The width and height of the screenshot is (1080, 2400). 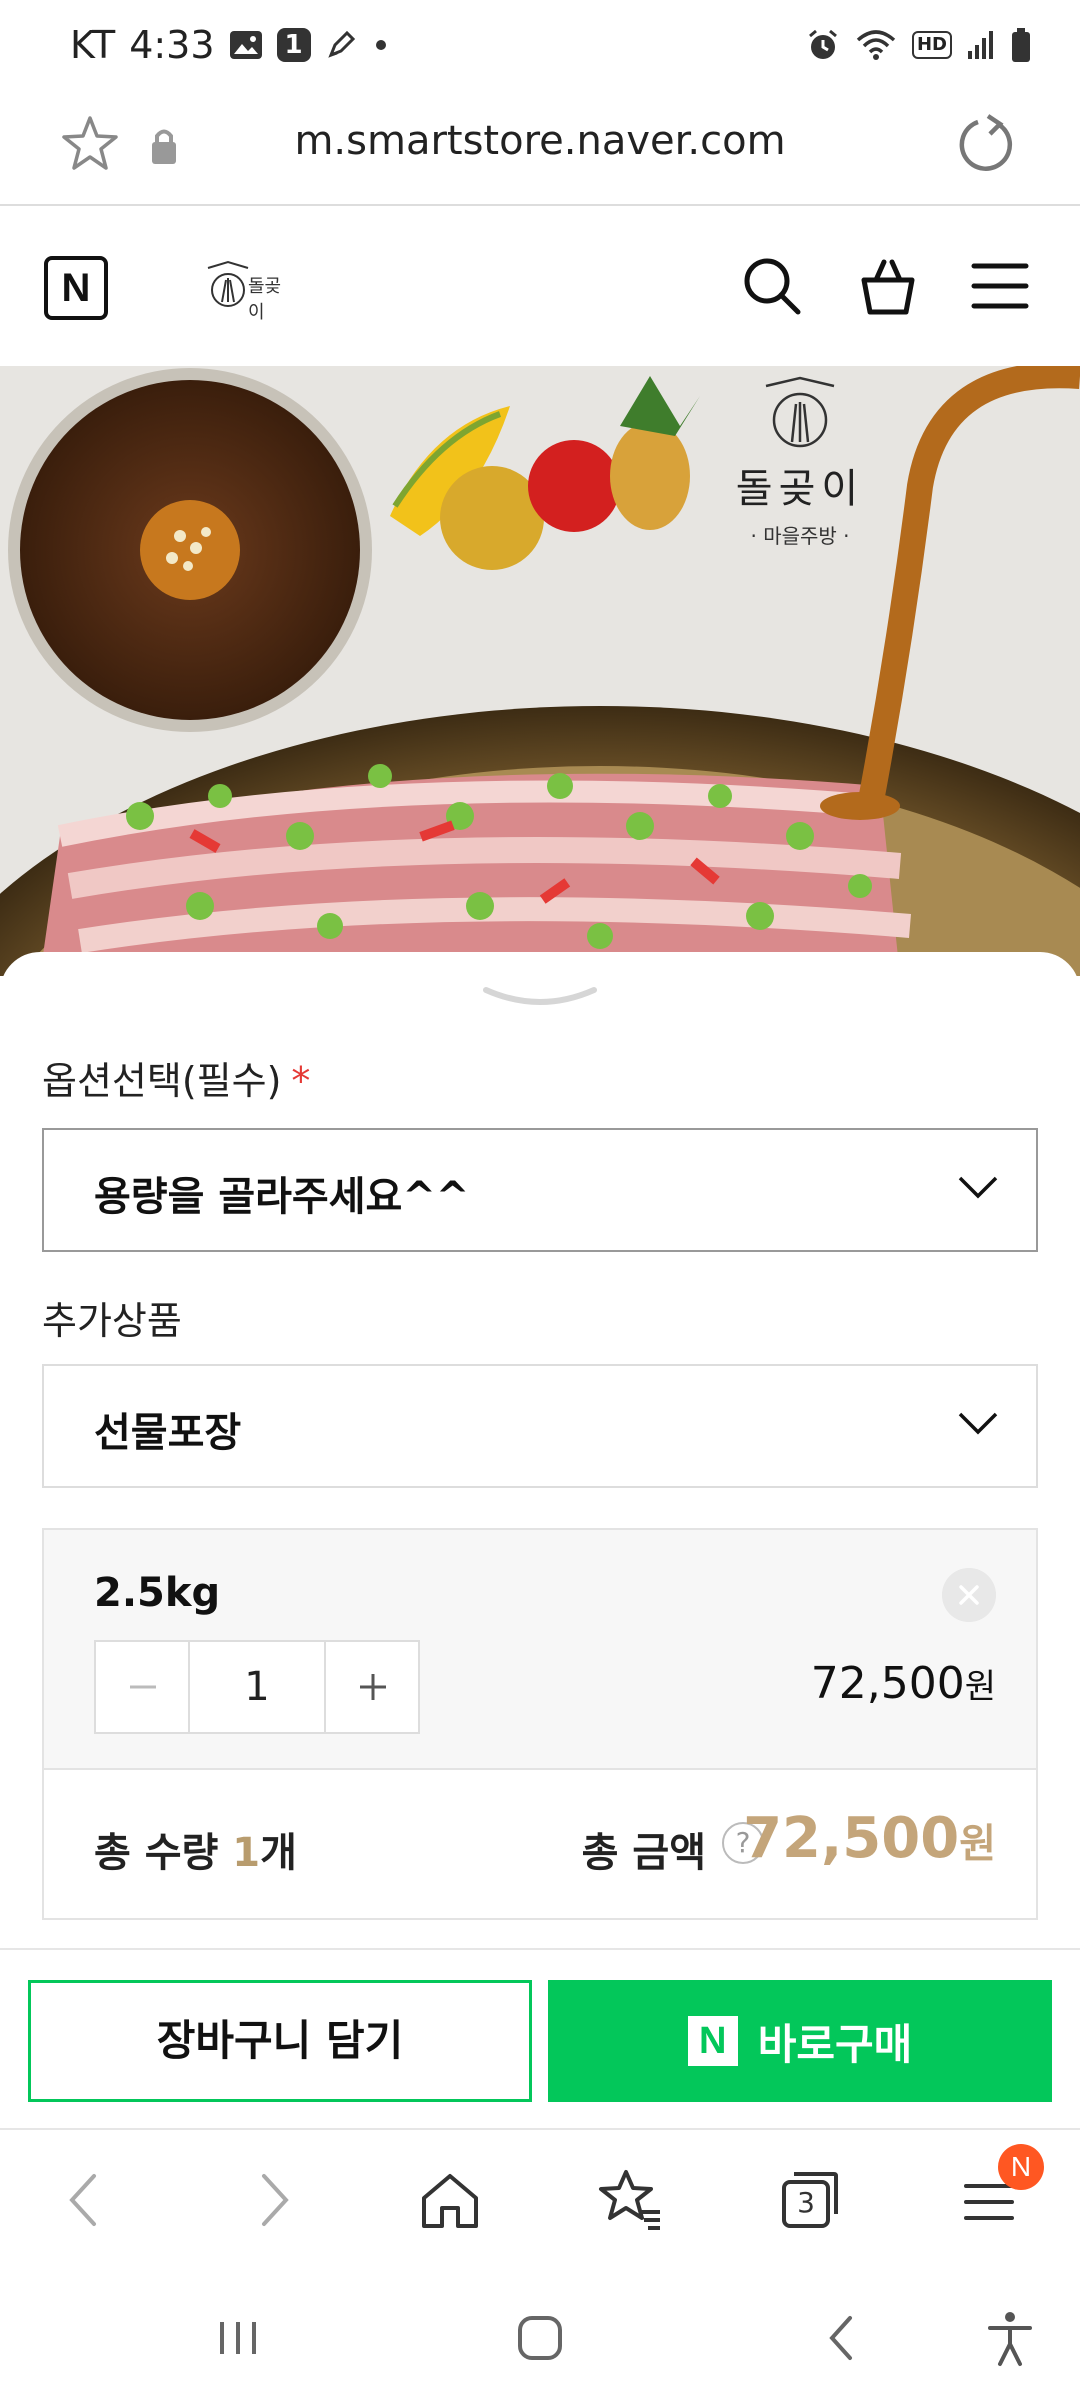 I want to click on store-logo-text: 돌곶이, so click(x=265, y=299).